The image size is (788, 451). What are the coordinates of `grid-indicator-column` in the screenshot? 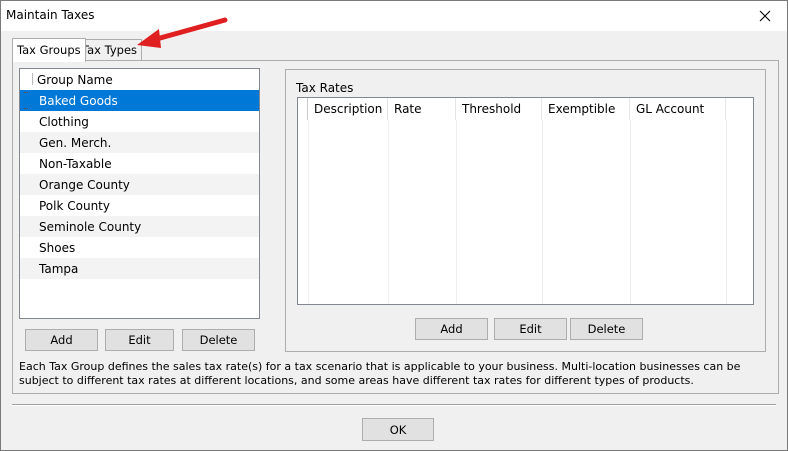 It's located at (303, 109).